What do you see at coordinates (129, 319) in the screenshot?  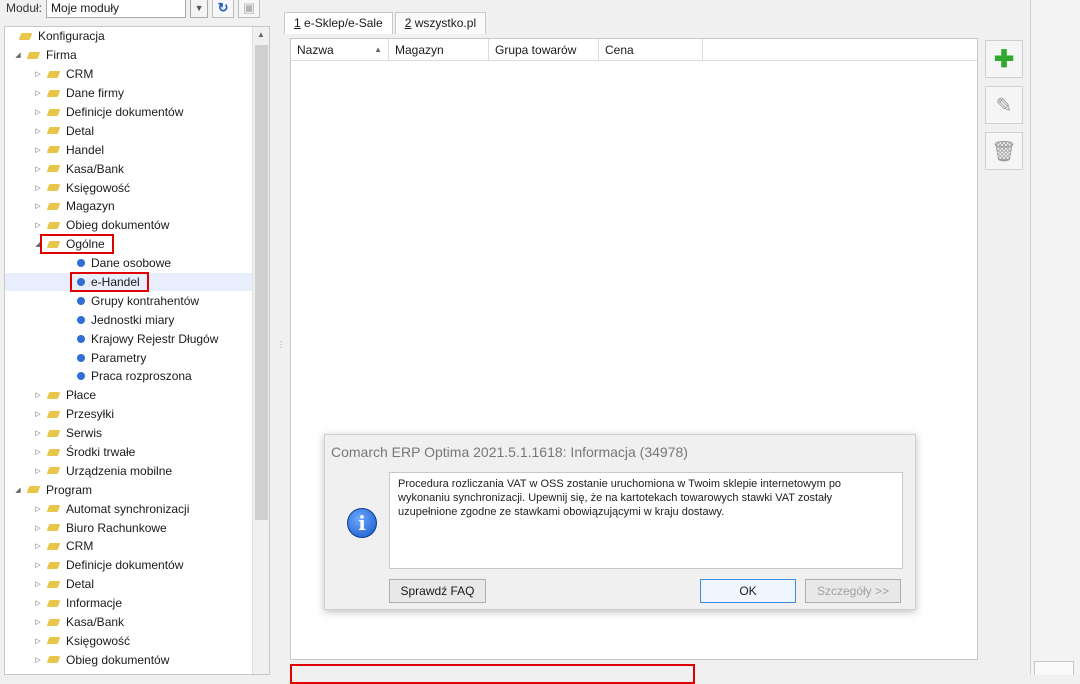 I see `tree-node: Jednostki miary` at bounding box center [129, 319].